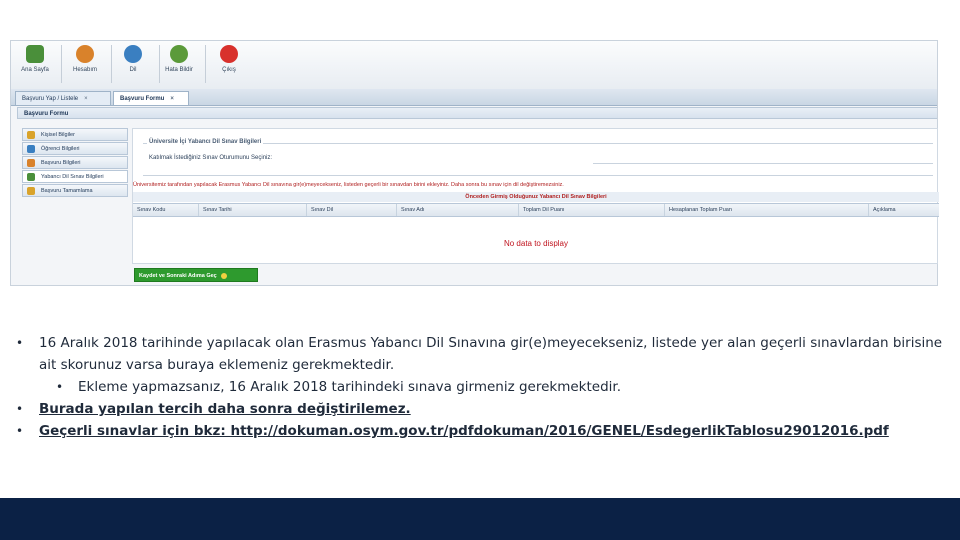  Describe the element at coordinates (35, 54) in the screenshot. I see `home-icon` at that location.